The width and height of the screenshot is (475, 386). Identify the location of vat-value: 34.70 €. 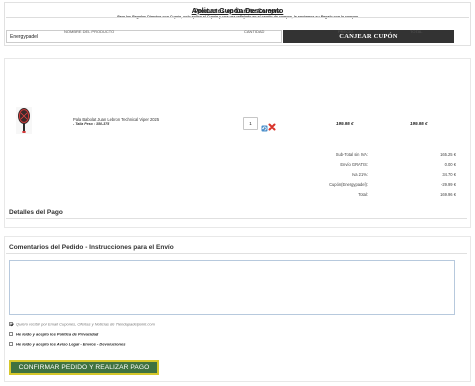
(449, 174).